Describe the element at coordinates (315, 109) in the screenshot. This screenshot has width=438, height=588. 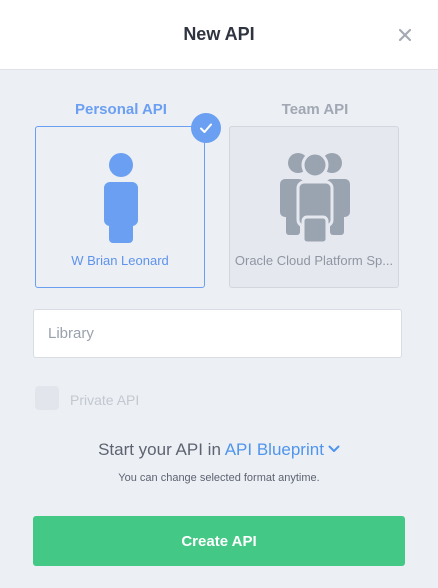
I see `tab-team-api: Team API` at that location.